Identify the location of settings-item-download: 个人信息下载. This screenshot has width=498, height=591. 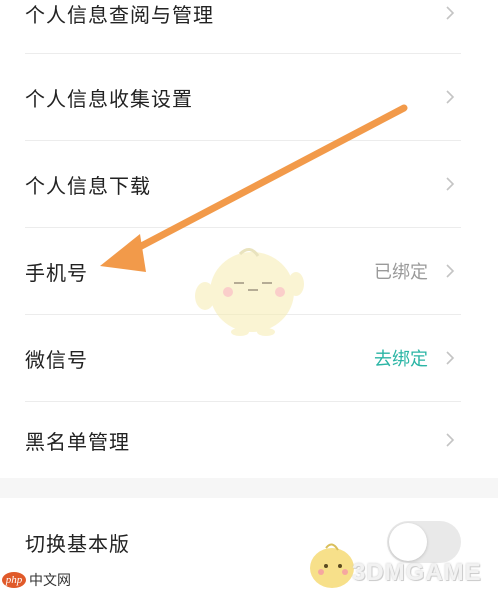
(249, 184).